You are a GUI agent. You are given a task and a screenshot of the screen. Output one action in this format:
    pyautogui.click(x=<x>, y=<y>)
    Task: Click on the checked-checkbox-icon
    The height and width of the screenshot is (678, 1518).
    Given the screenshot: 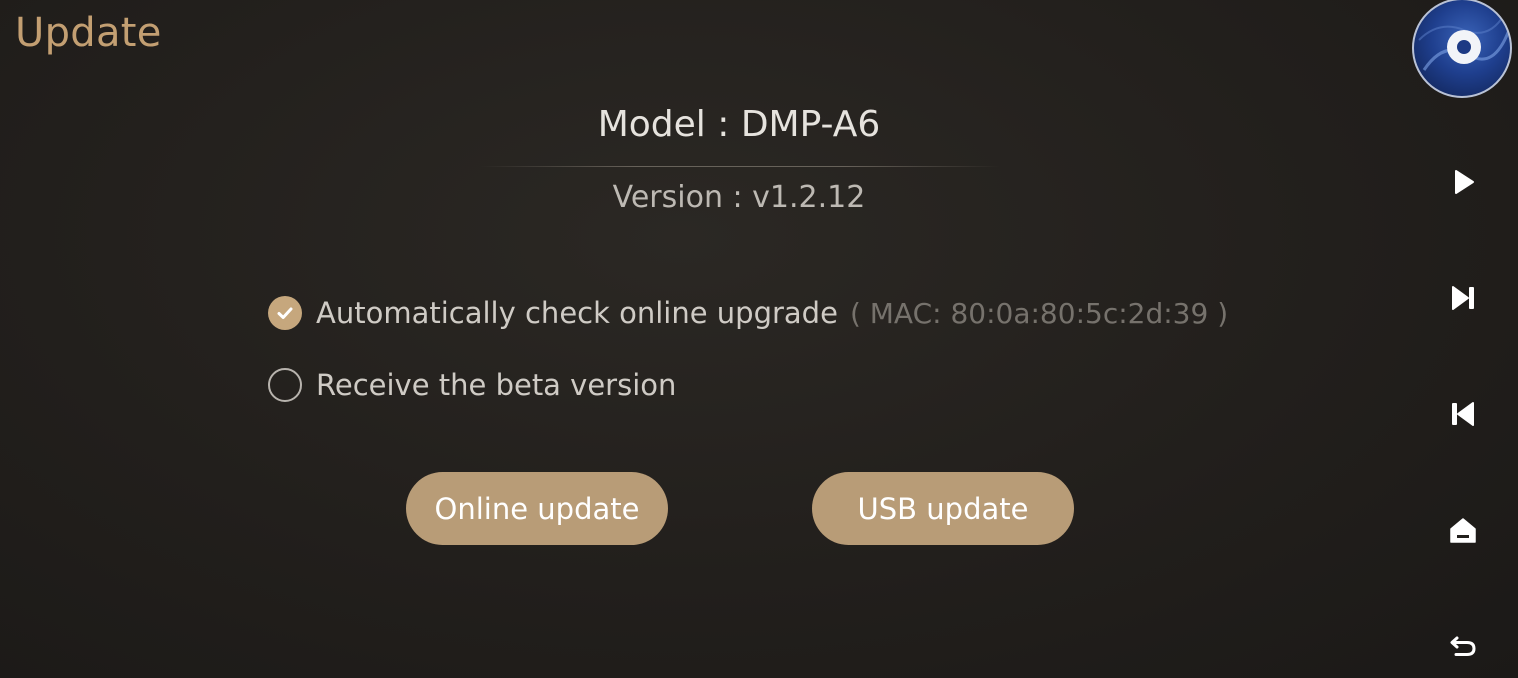 What is the action you would take?
    pyautogui.click(x=285, y=313)
    